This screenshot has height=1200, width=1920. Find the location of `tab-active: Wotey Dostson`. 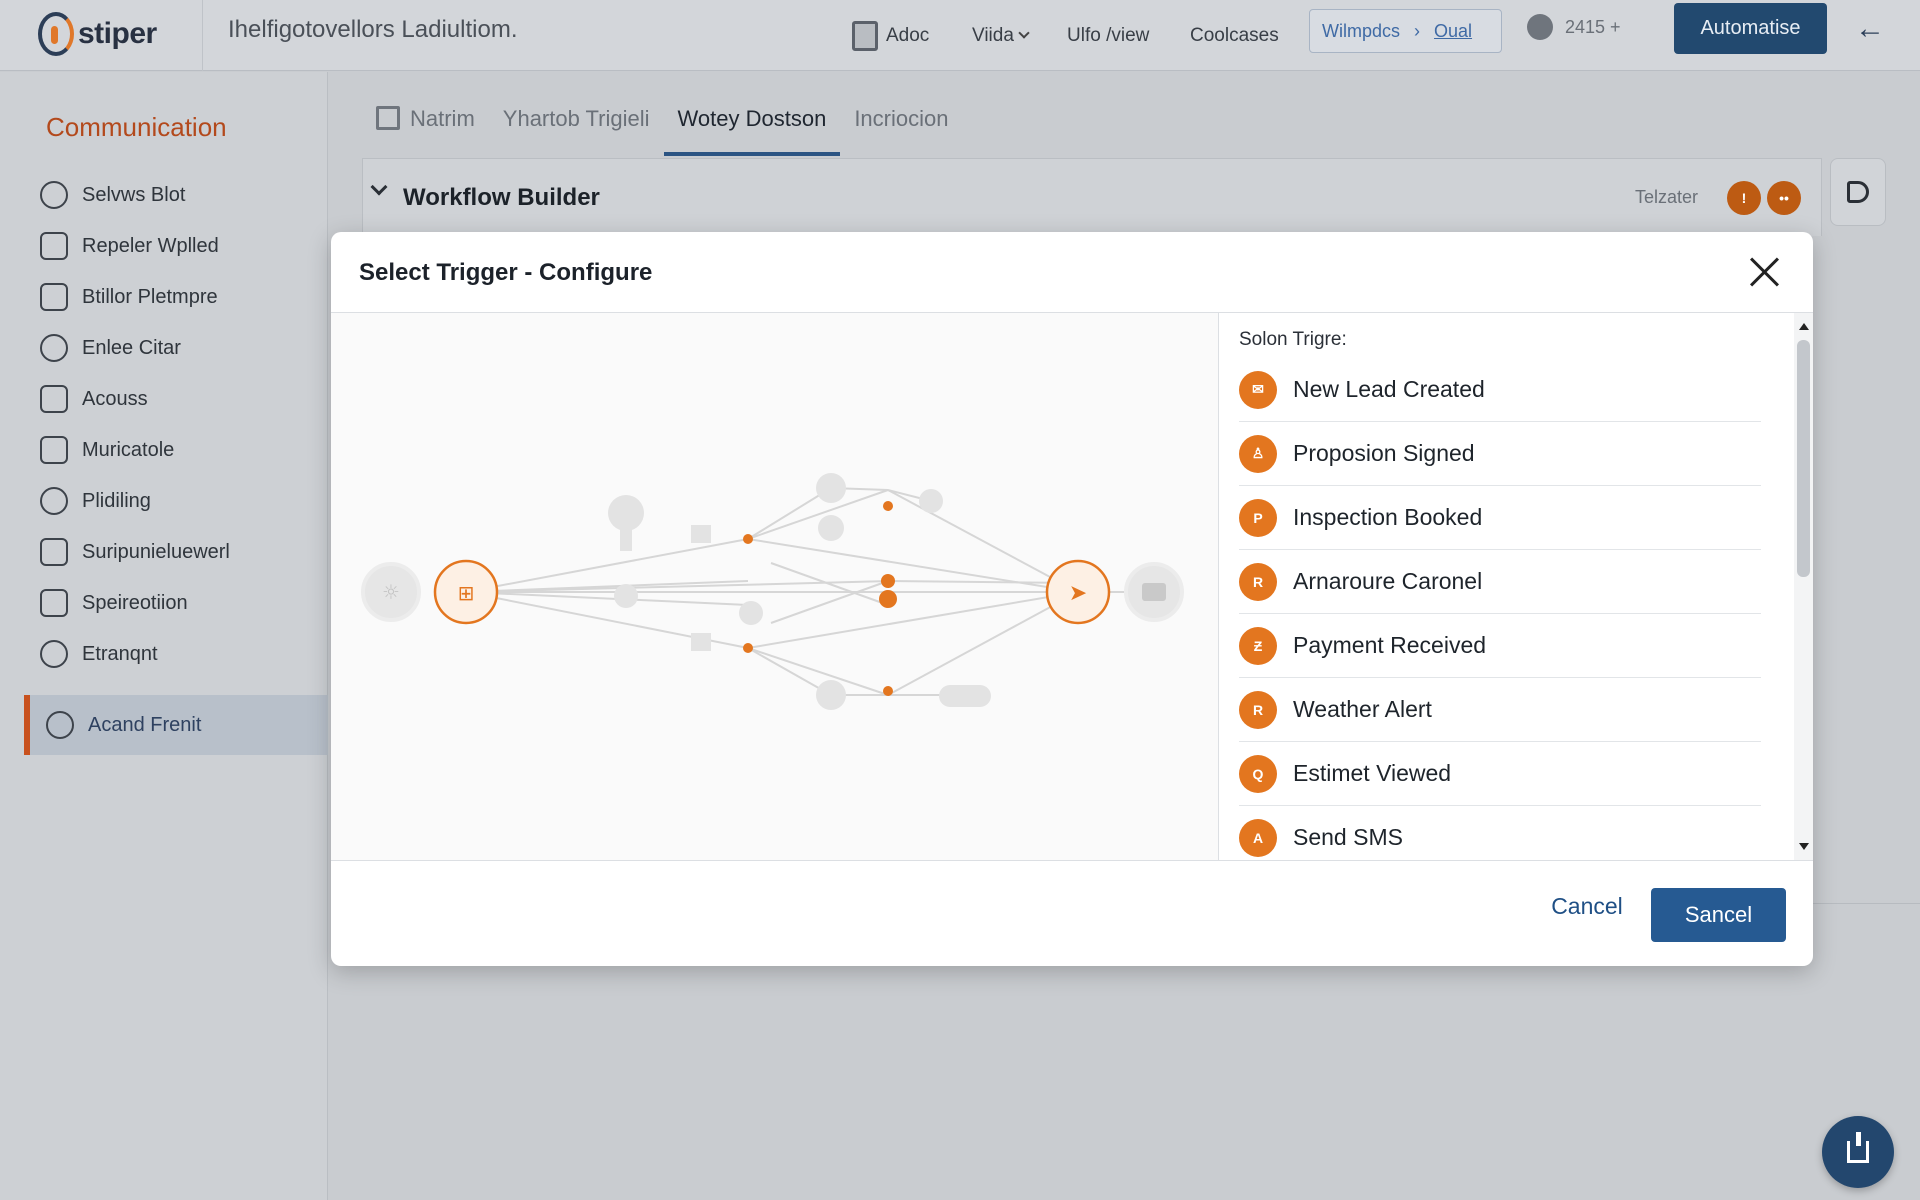

tab-active: Wotey Dostson is located at coordinates (752, 123).